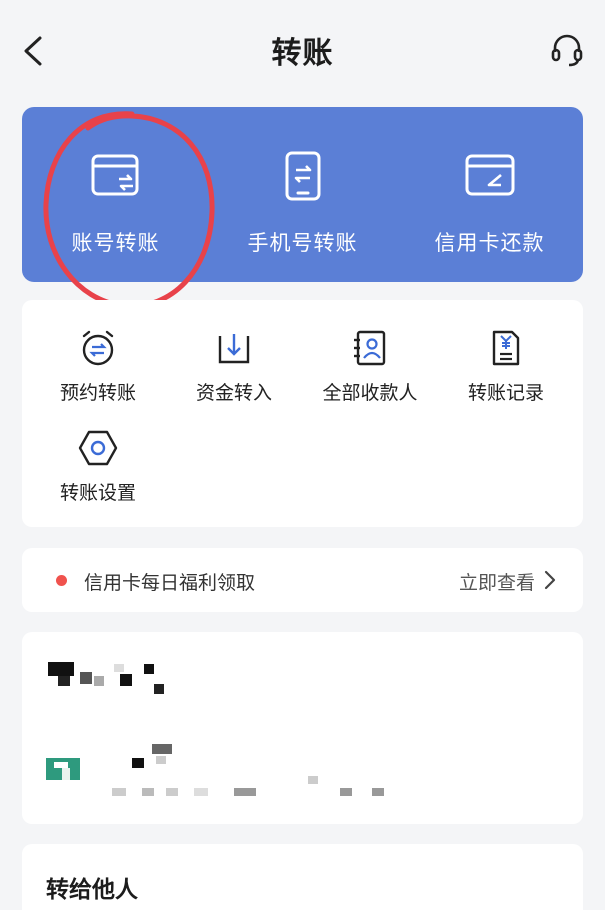 The image size is (605, 910). What do you see at coordinates (567, 50) in the screenshot?
I see `headset-support-icon` at bounding box center [567, 50].